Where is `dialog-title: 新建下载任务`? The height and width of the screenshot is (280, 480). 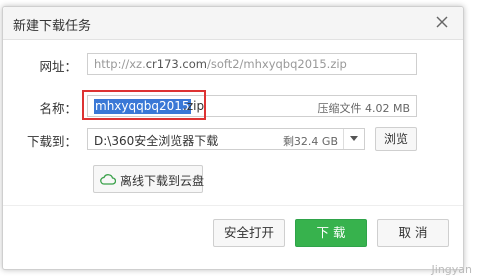
dialog-title: 新建下载任务 is located at coordinates (52, 26).